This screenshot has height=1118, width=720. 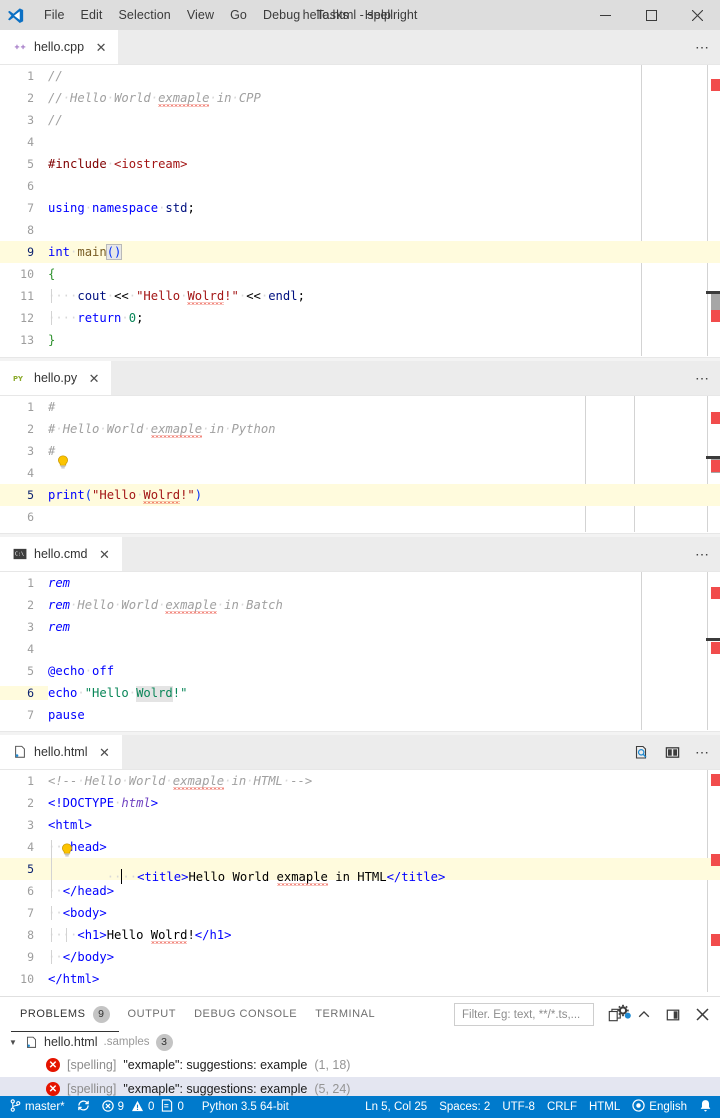 I want to click on panel-tab-label: Problems, so click(x=53, y=1014).